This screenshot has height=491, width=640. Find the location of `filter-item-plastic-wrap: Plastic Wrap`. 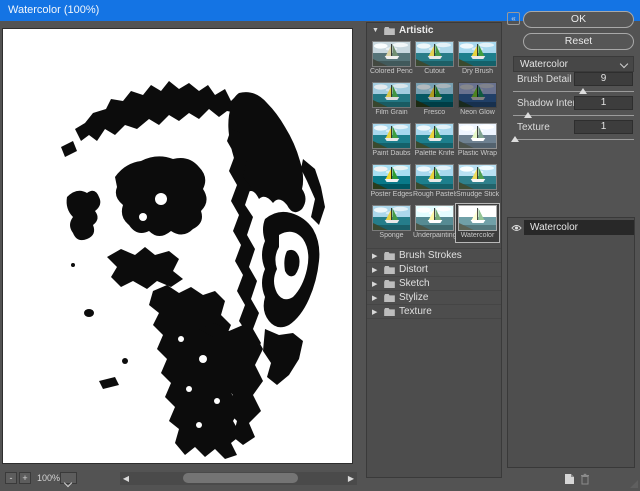

filter-item-plastic-wrap: Plastic Wrap is located at coordinates (477, 141).